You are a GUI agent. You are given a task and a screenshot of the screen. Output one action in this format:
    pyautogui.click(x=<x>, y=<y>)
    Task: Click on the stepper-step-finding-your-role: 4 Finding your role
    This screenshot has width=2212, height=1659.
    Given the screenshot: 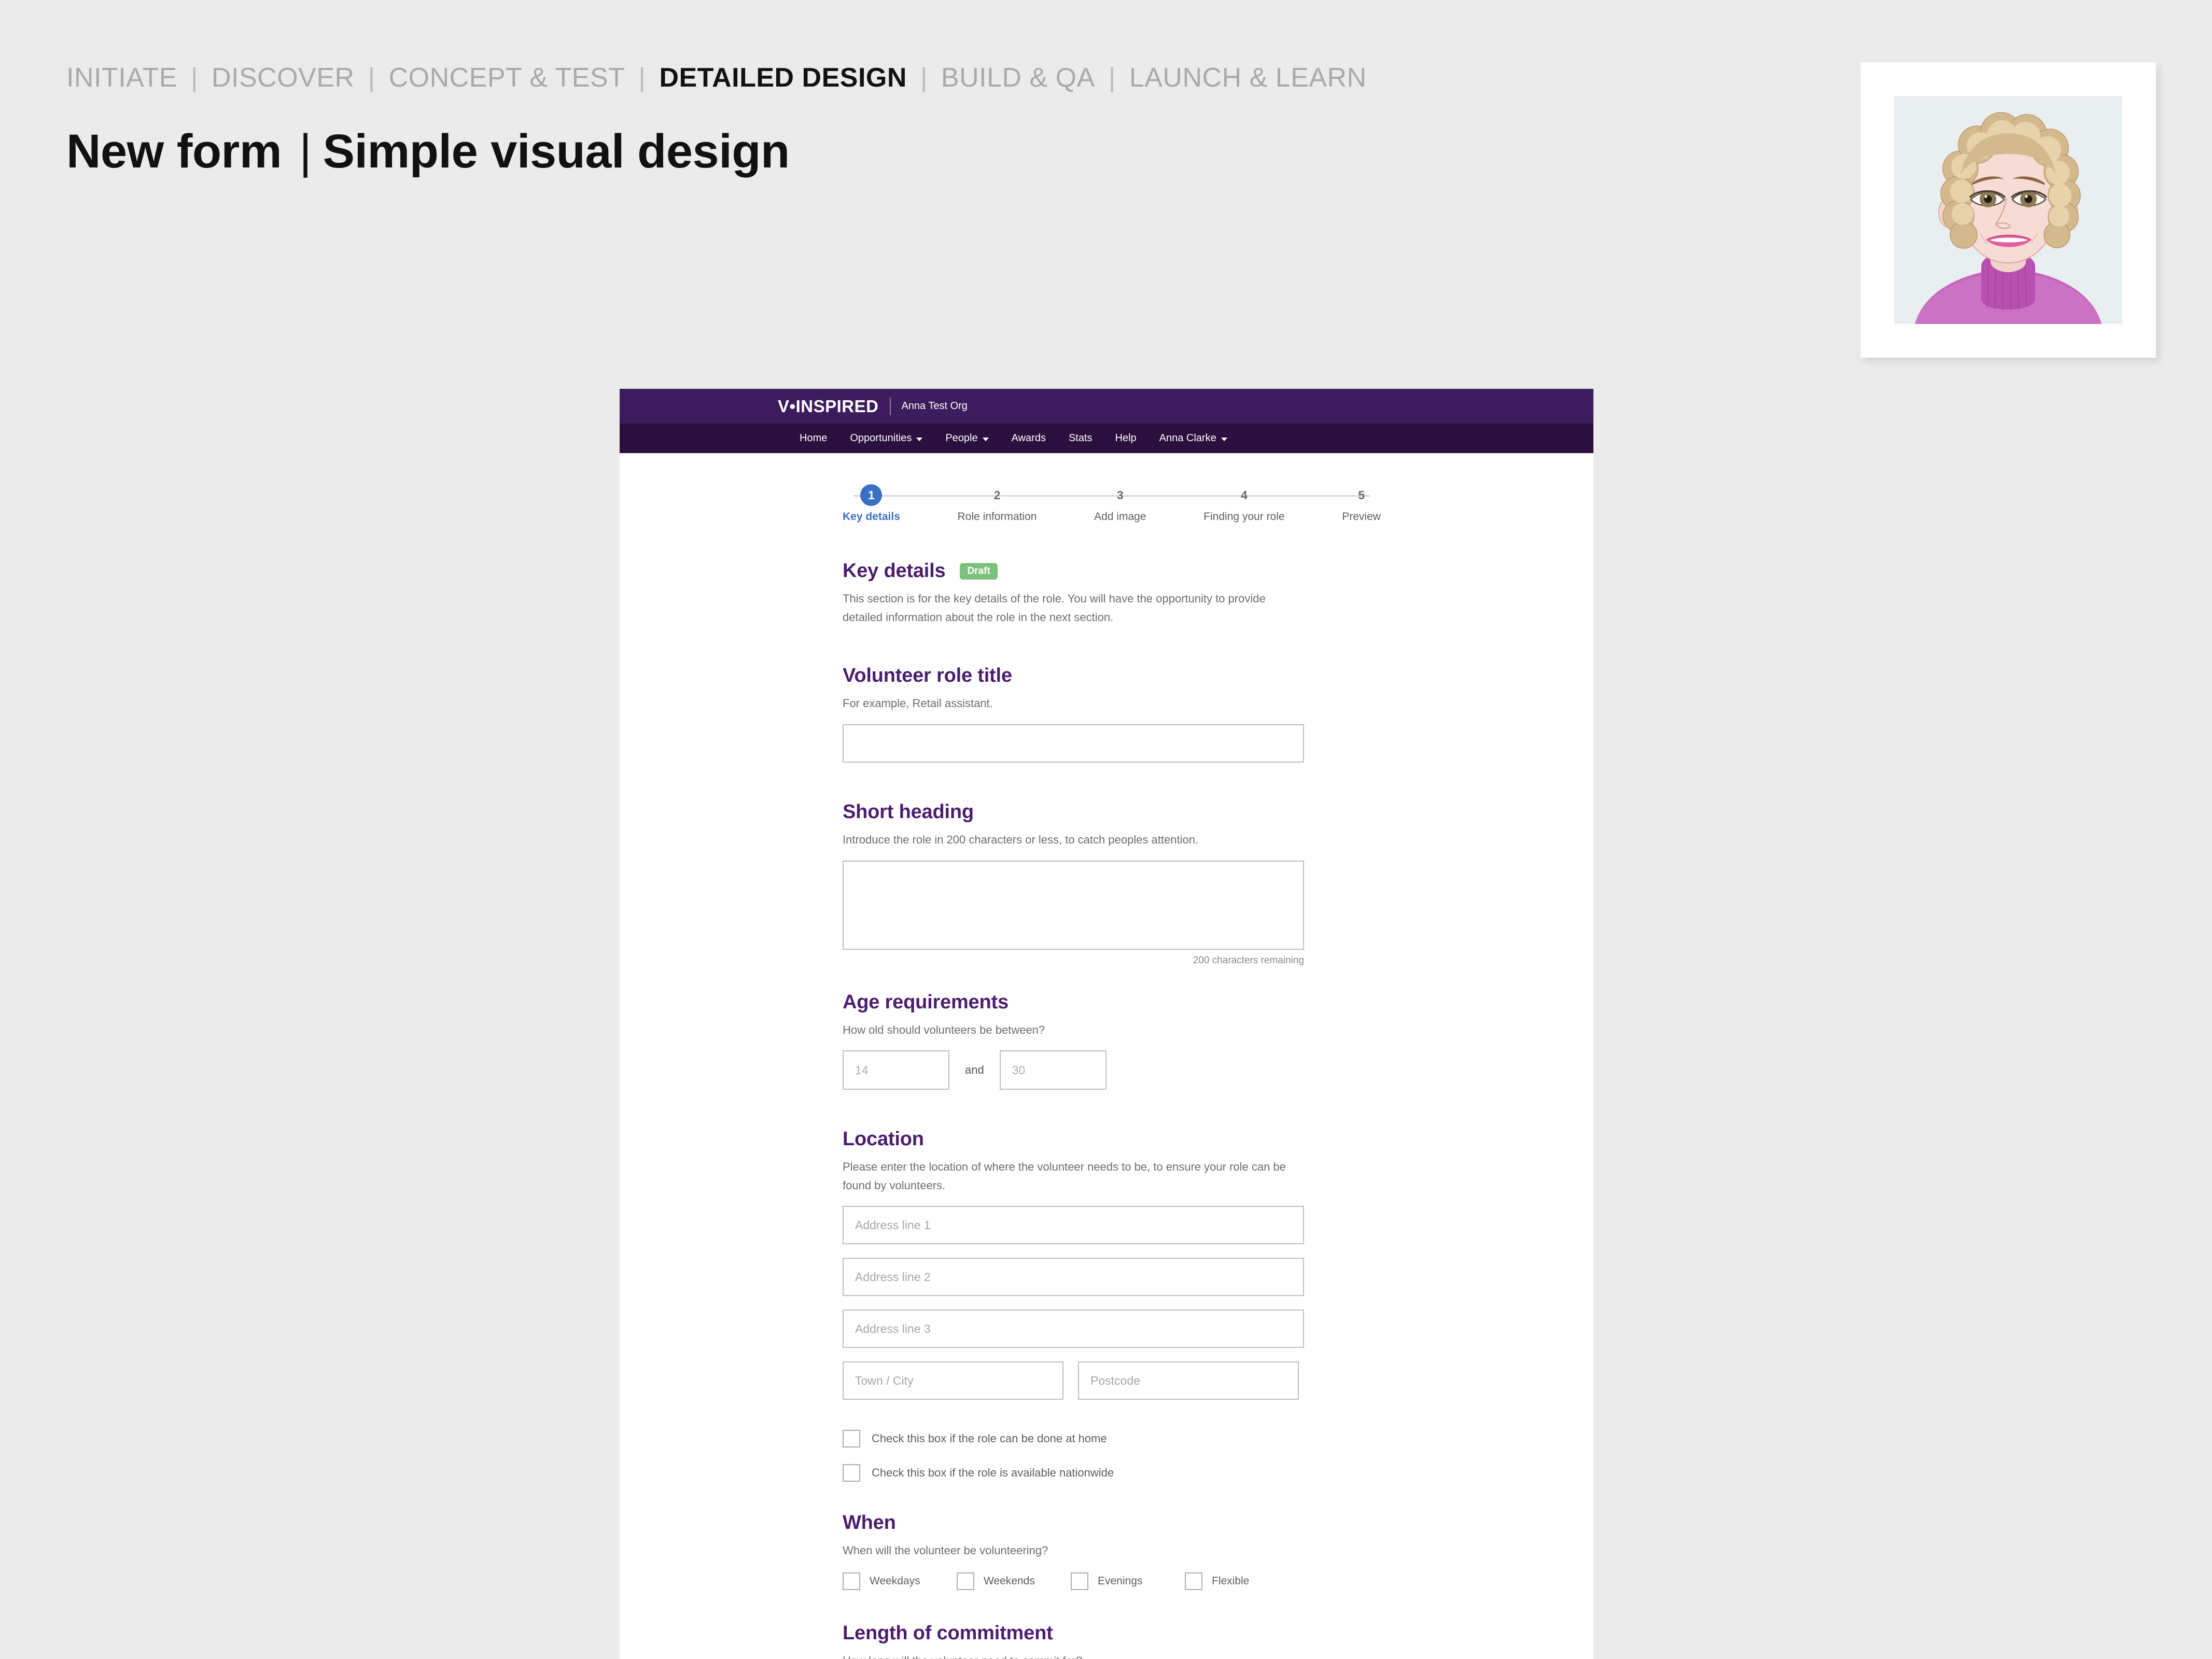 What is the action you would take?
    pyautogui.click(x=1243, y=503)
    